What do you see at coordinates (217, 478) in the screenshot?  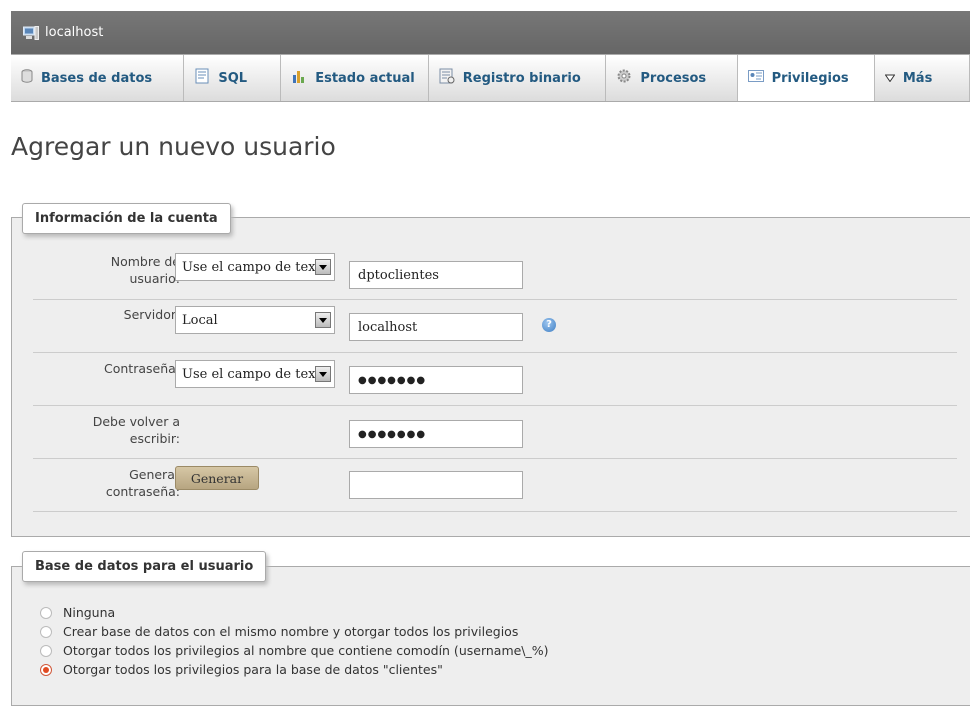 I see `generate-button: Generar` at bounding box center [217, 478].